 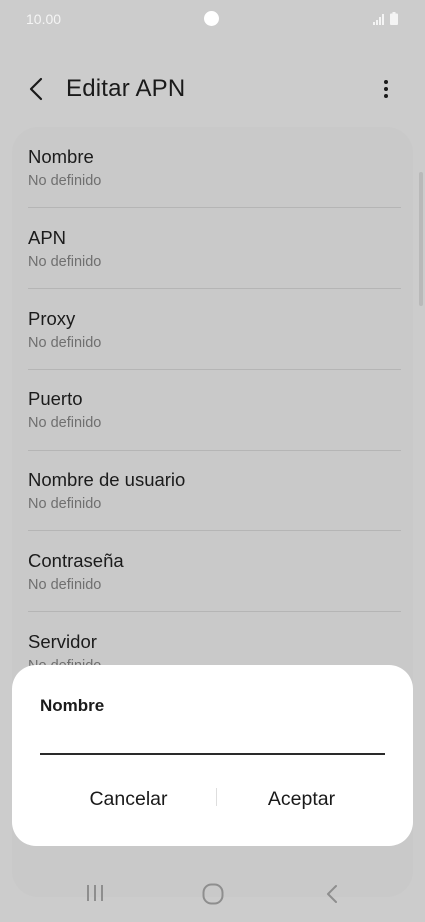 What do you see at coordinates (72, 705) in the screenshot?
I see `dialog-title: Nombre` at bounding box center [72, 705].